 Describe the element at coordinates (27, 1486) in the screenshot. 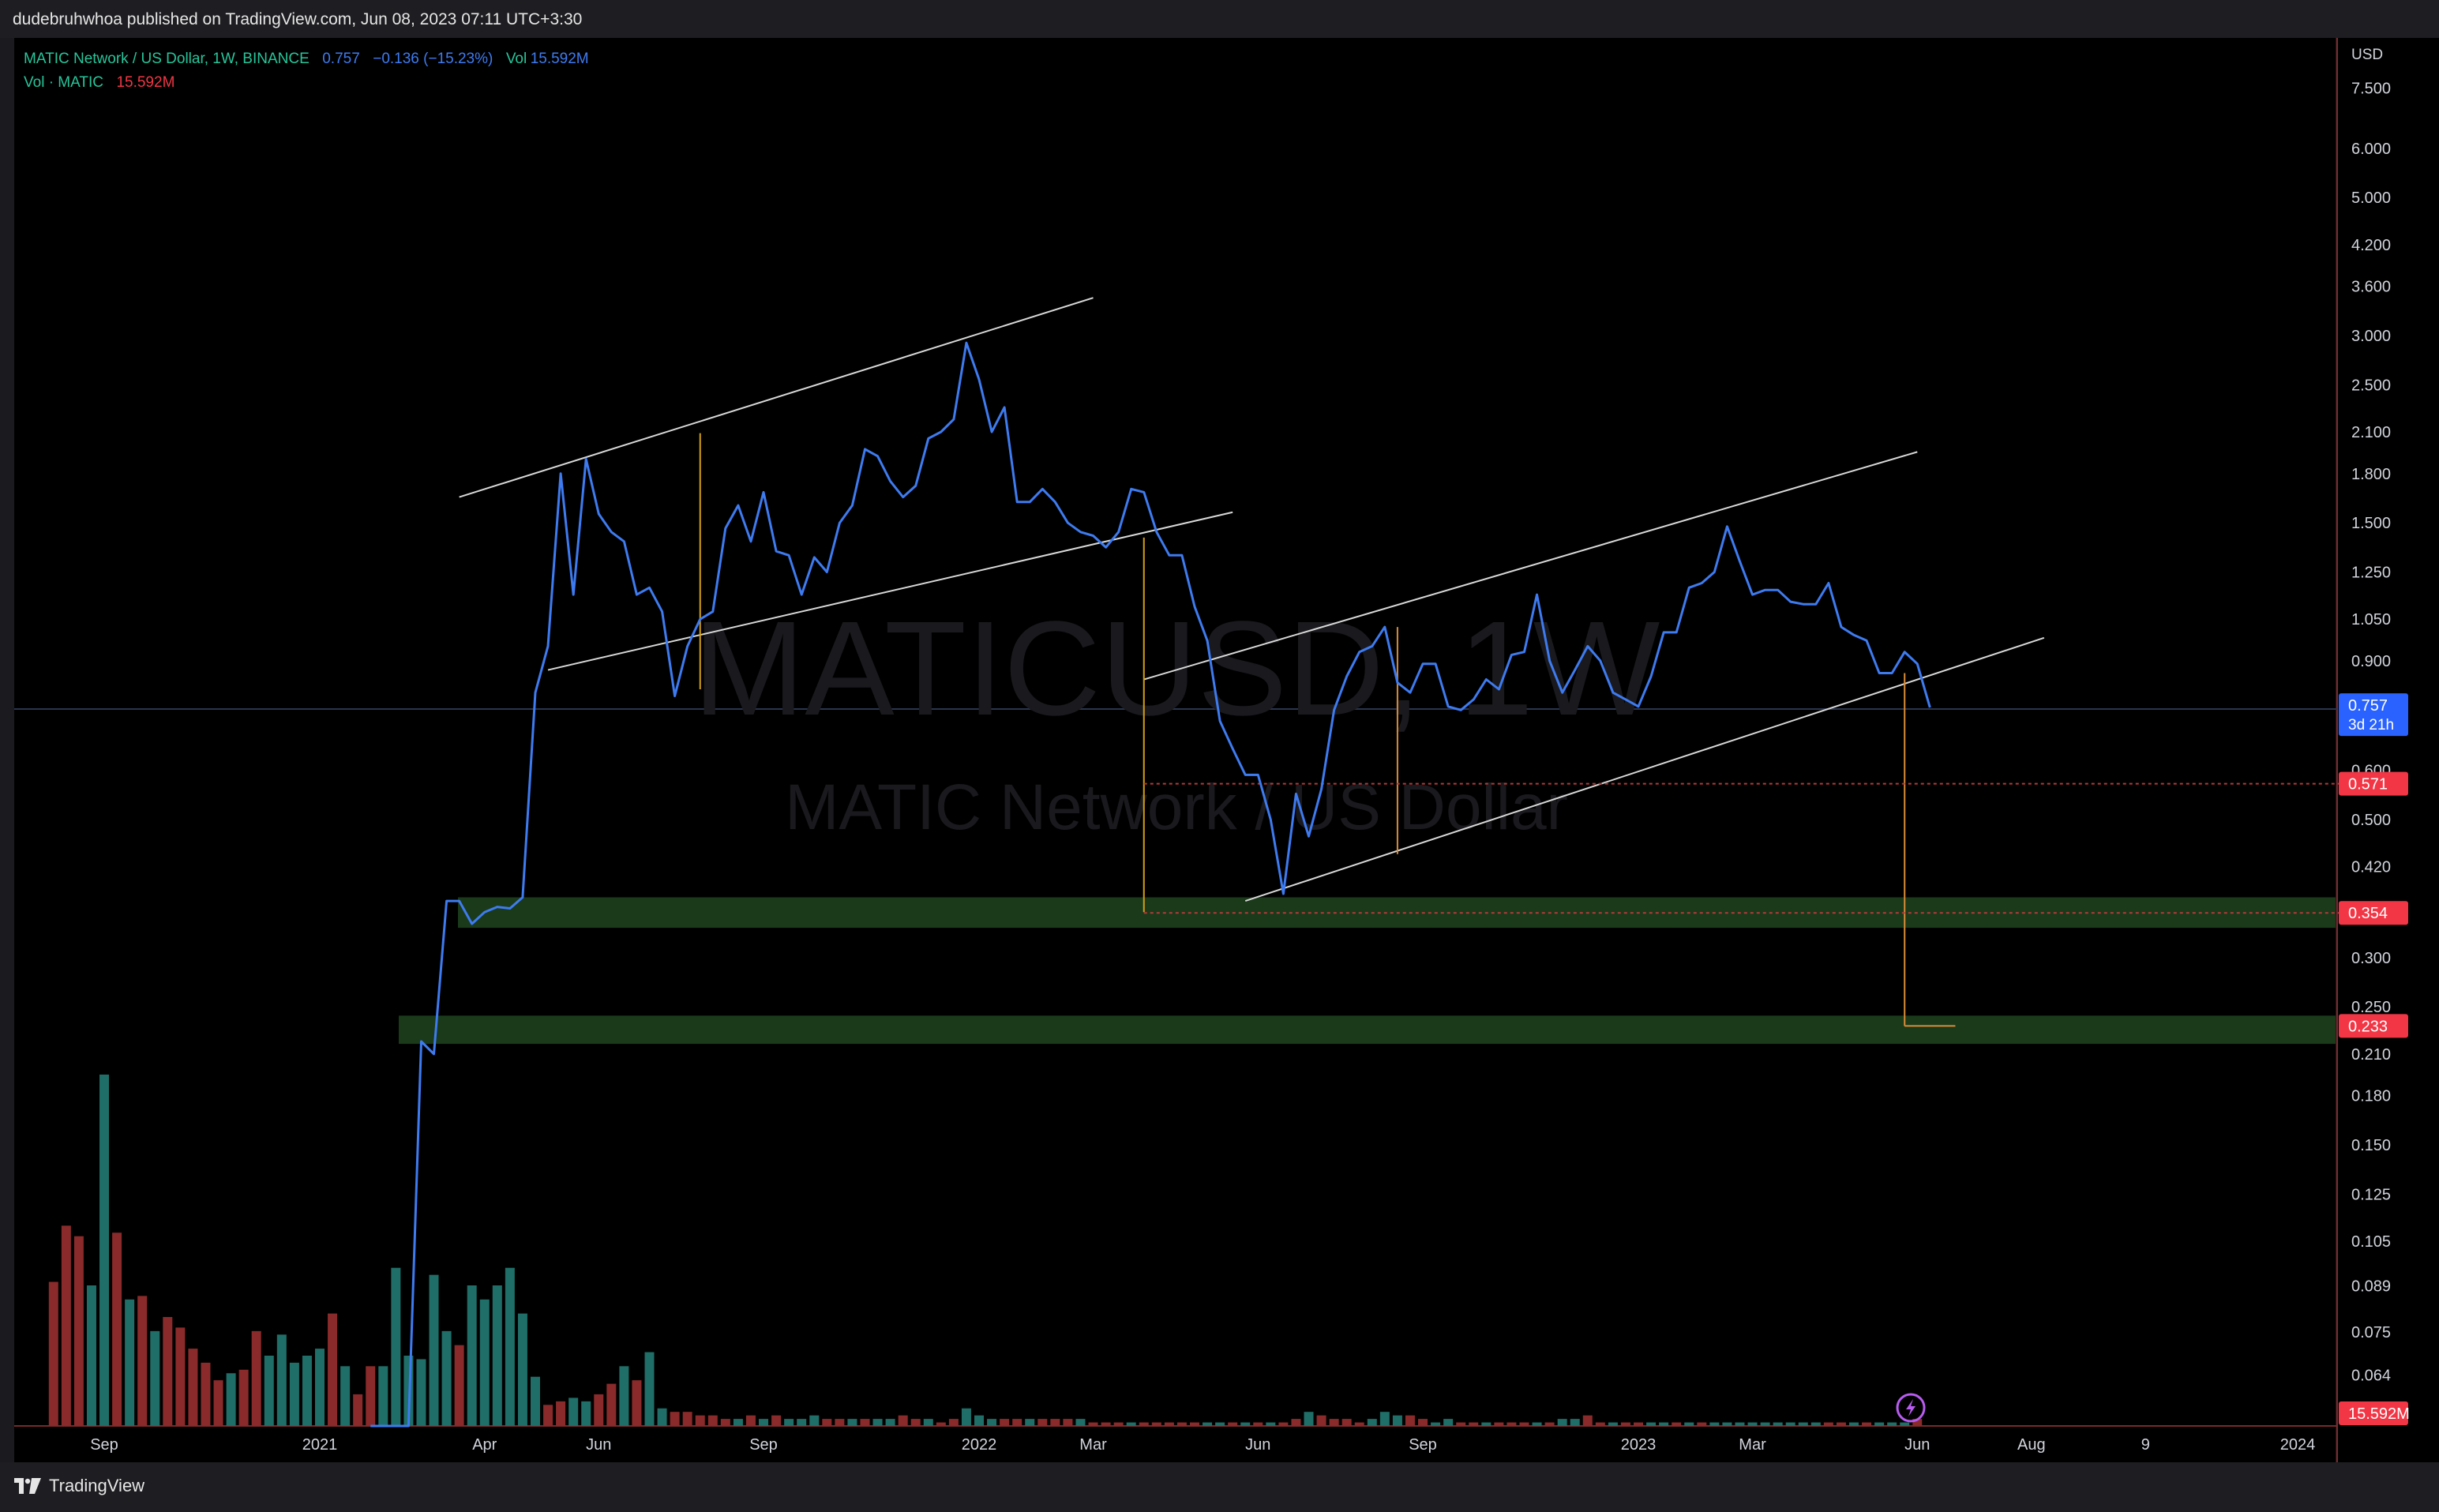

I see `tradingview-logo-icon` at that location.